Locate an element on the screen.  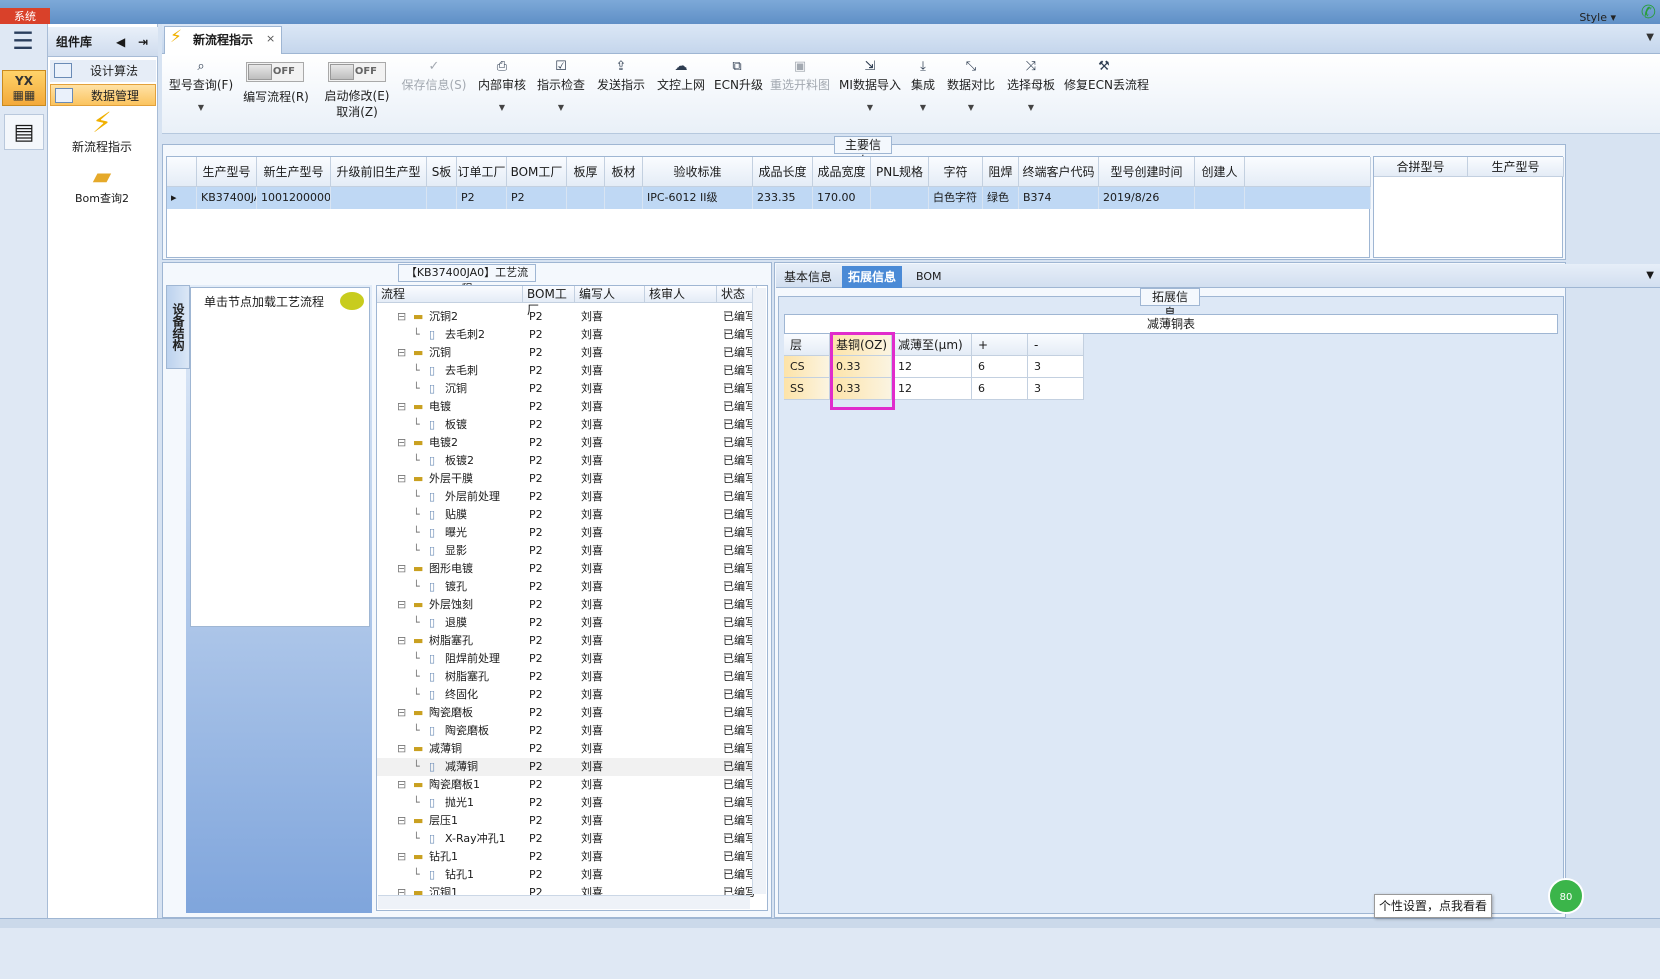
tab-basic-info: 基本信息 is located at coordinates (808, 277).